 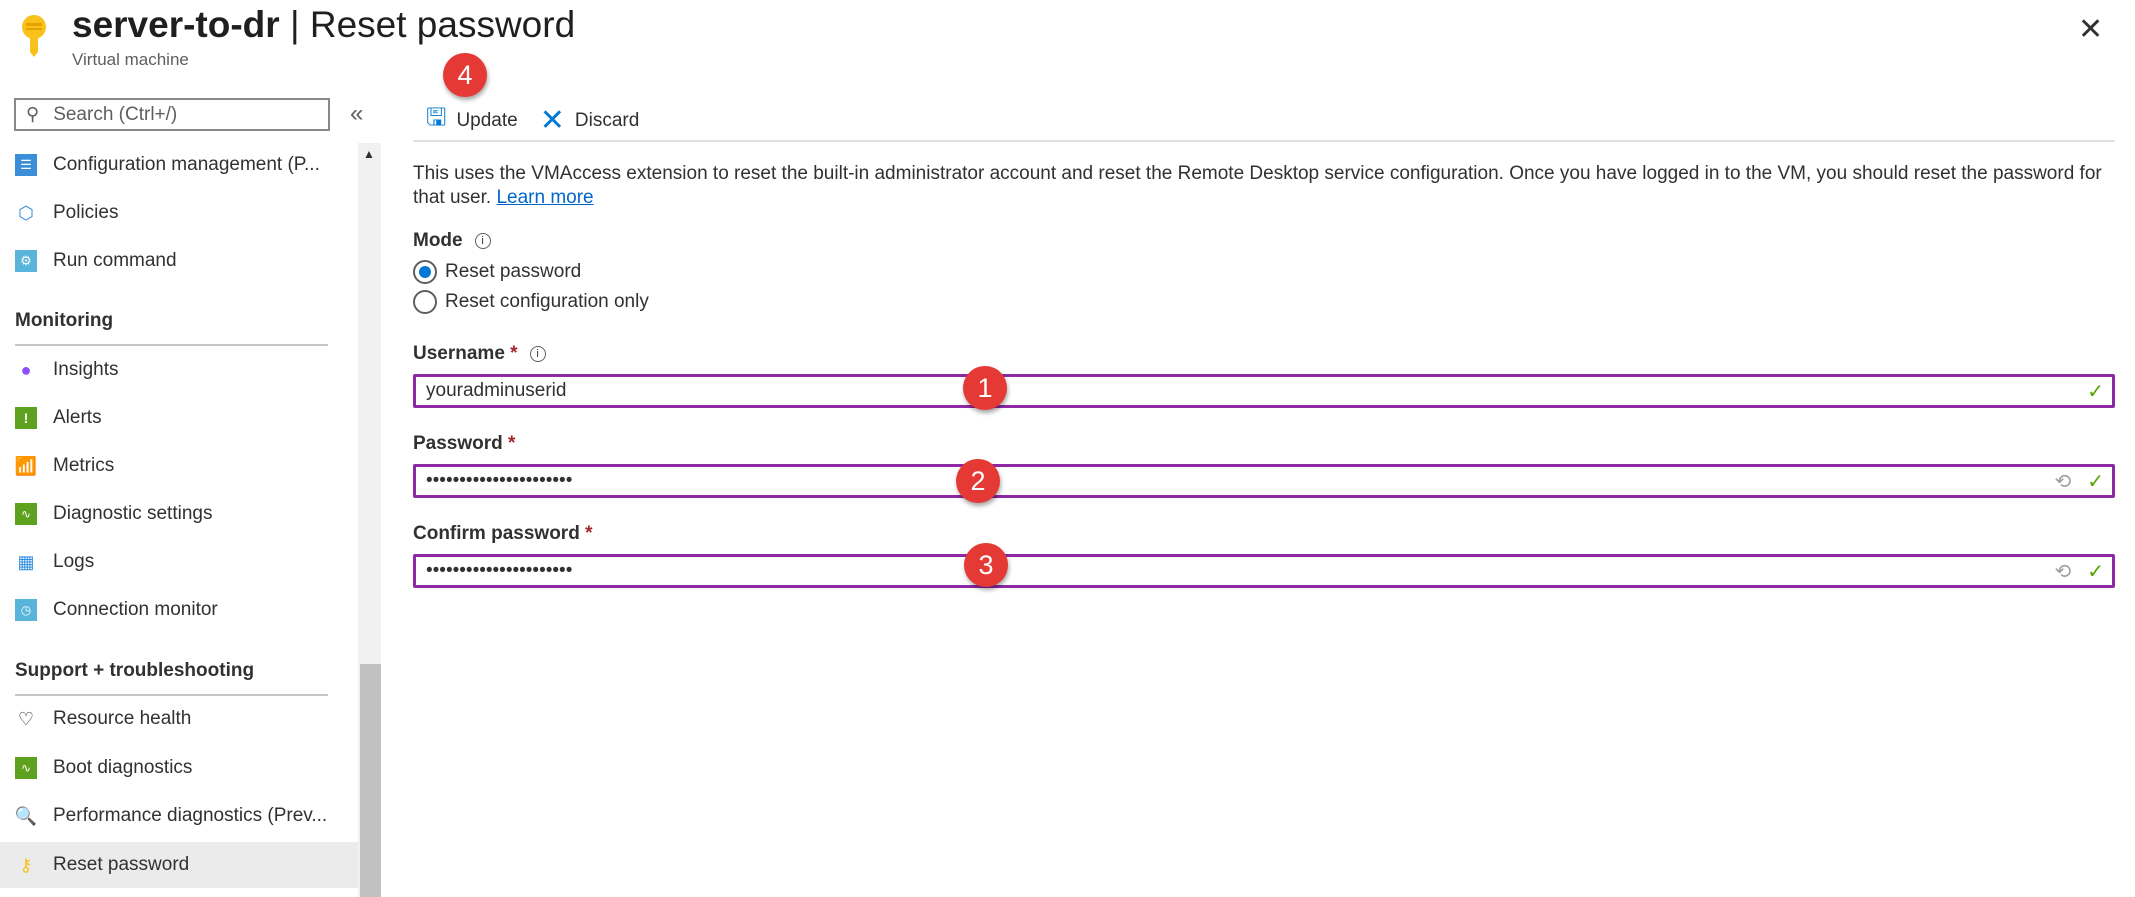 I want to click on username-label: Username * i, so click(x=479, y=354).